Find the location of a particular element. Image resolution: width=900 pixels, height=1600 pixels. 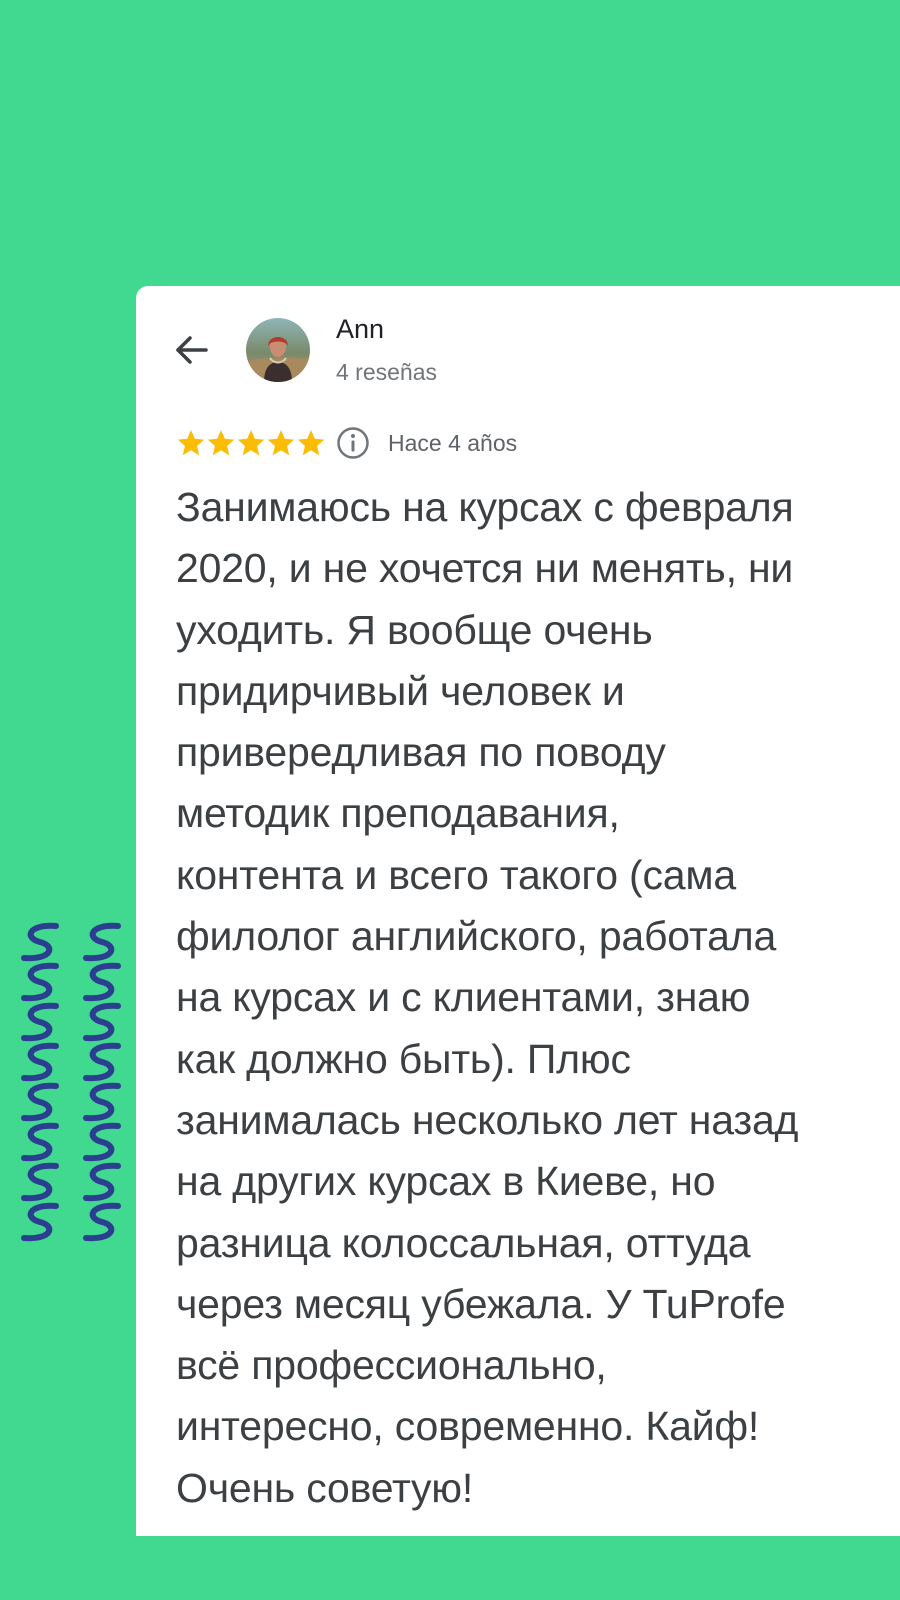

review-text-line: привередливая по поводу is located at coordinates (421, 752).